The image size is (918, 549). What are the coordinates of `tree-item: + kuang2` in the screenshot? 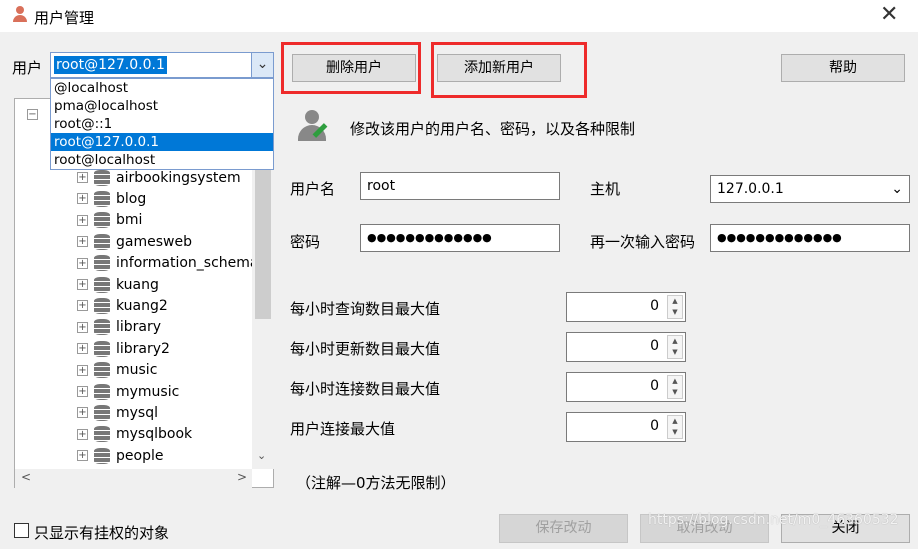 It's located at (122, 305).